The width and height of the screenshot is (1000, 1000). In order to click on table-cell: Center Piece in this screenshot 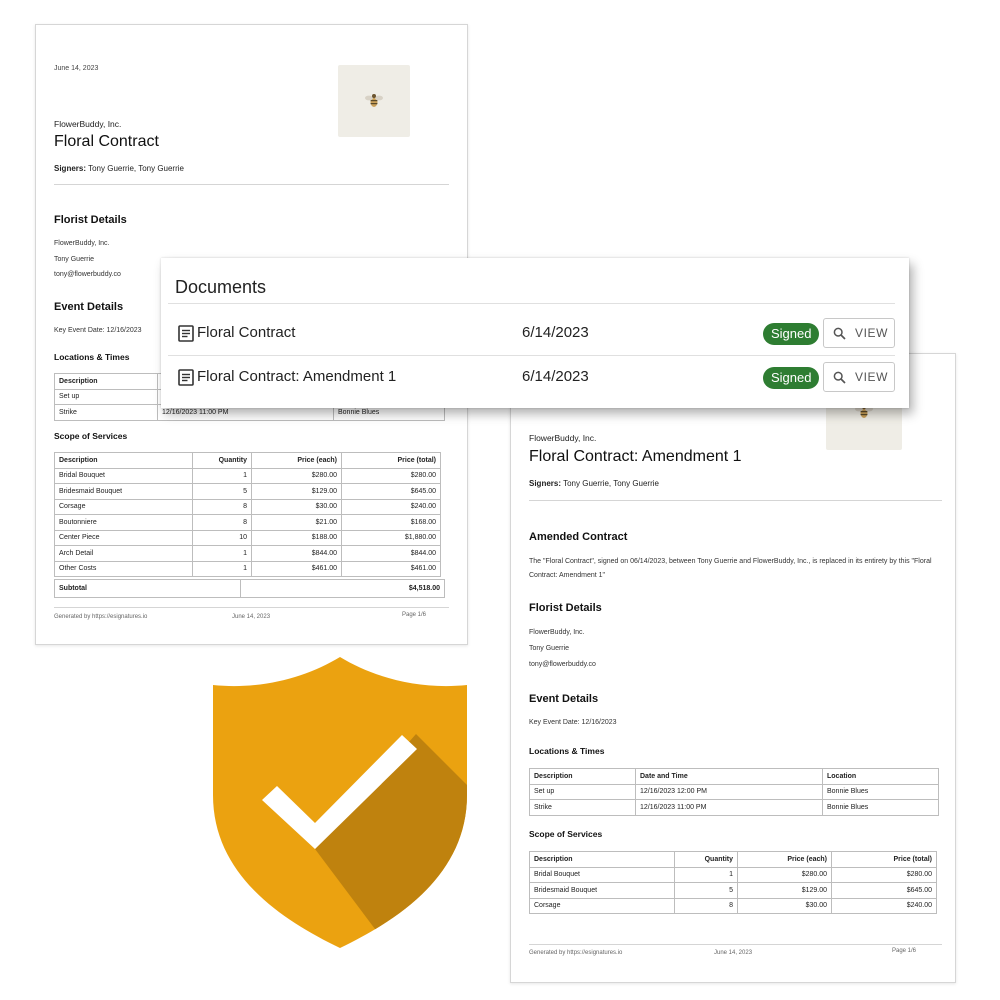, I will do `click(123, 537)`.